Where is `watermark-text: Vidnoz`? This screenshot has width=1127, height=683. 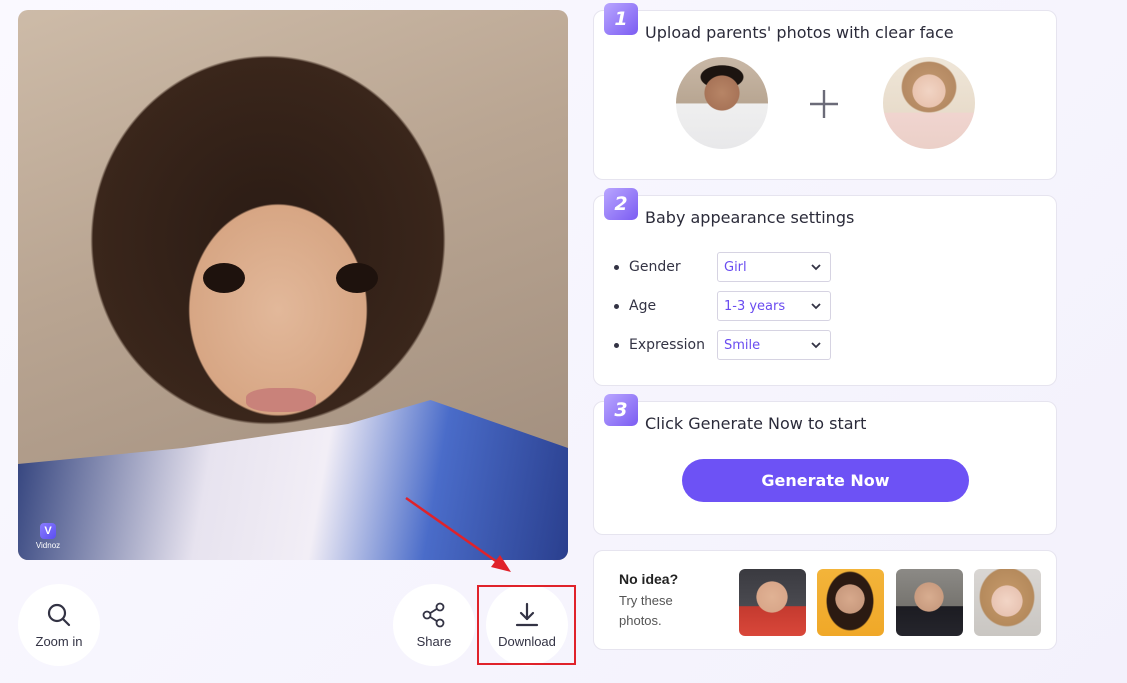
watermark-text: Vidnoz is located at coordinates (48, 545).